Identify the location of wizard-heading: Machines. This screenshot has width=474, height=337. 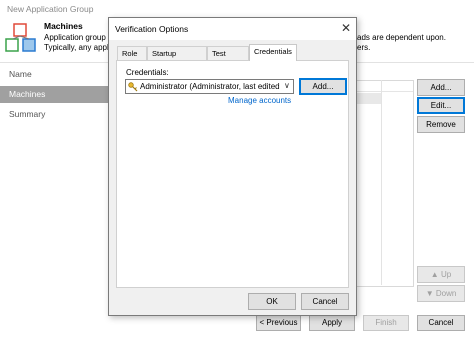
(63, 26).